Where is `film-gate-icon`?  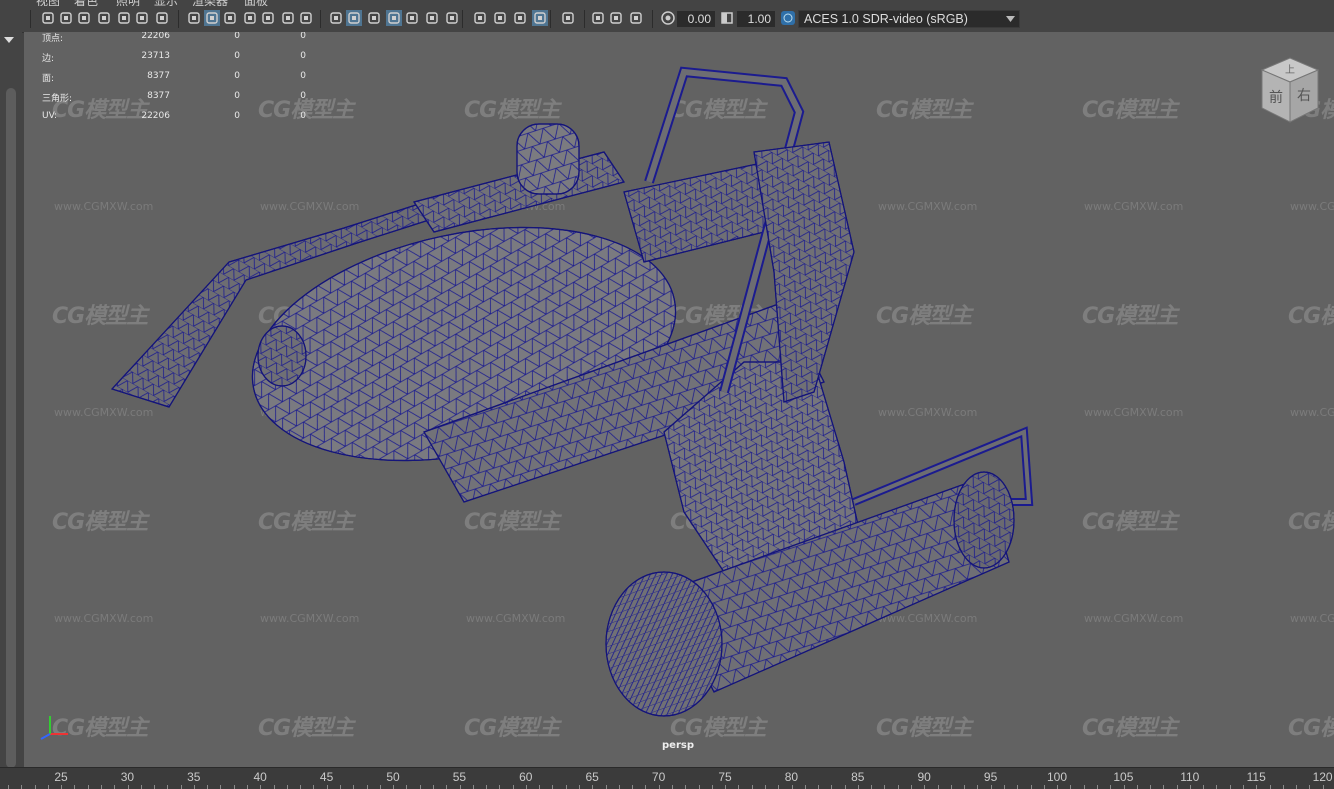
film-gate-icon is located at coordinates (162, 18).